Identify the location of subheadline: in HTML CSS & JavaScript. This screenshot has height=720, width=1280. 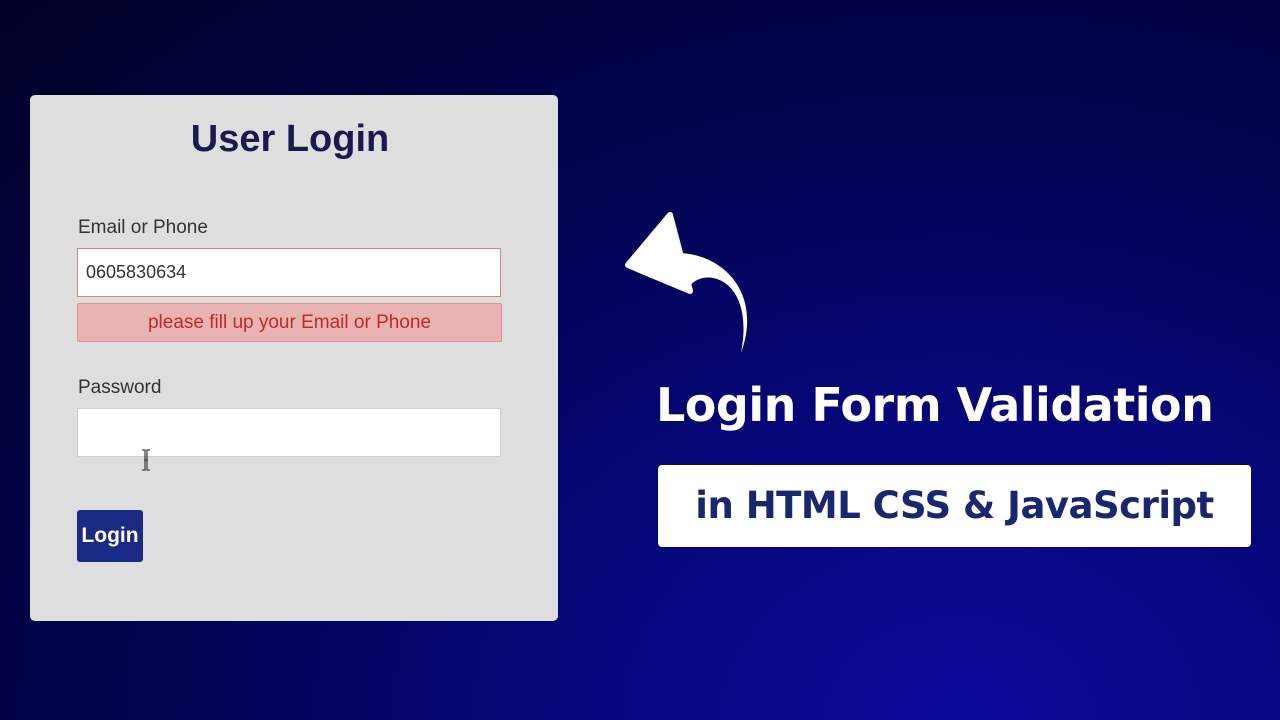
(954, 505).